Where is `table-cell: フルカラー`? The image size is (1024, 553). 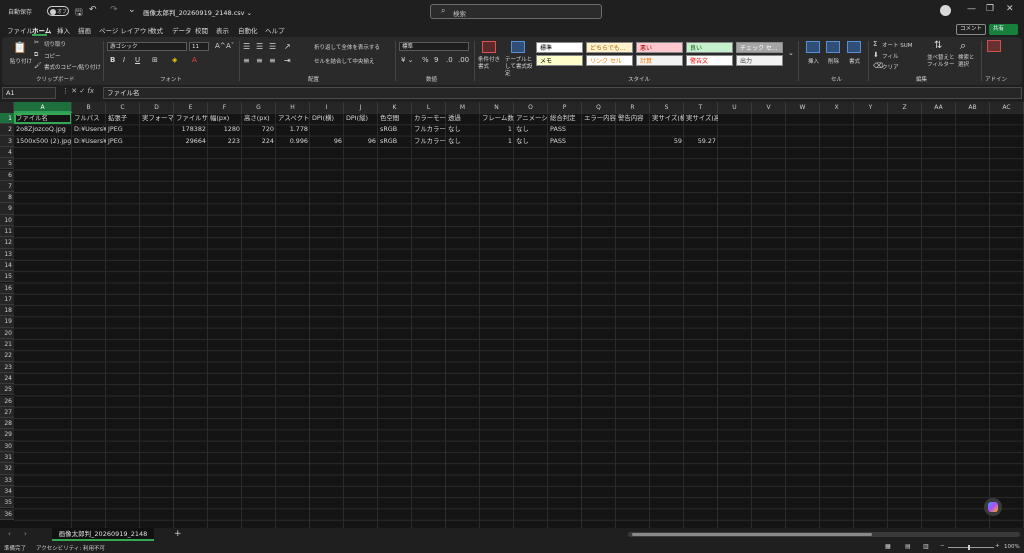
table-cell: フルカラー is located at coordinates (429, 129).